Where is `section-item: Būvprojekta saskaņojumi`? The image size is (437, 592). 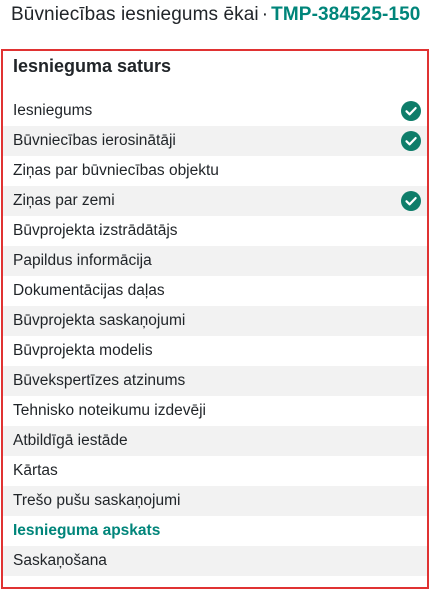 section-item: Būvprojekta saskaņojumi is located at coordinates (215, 321).